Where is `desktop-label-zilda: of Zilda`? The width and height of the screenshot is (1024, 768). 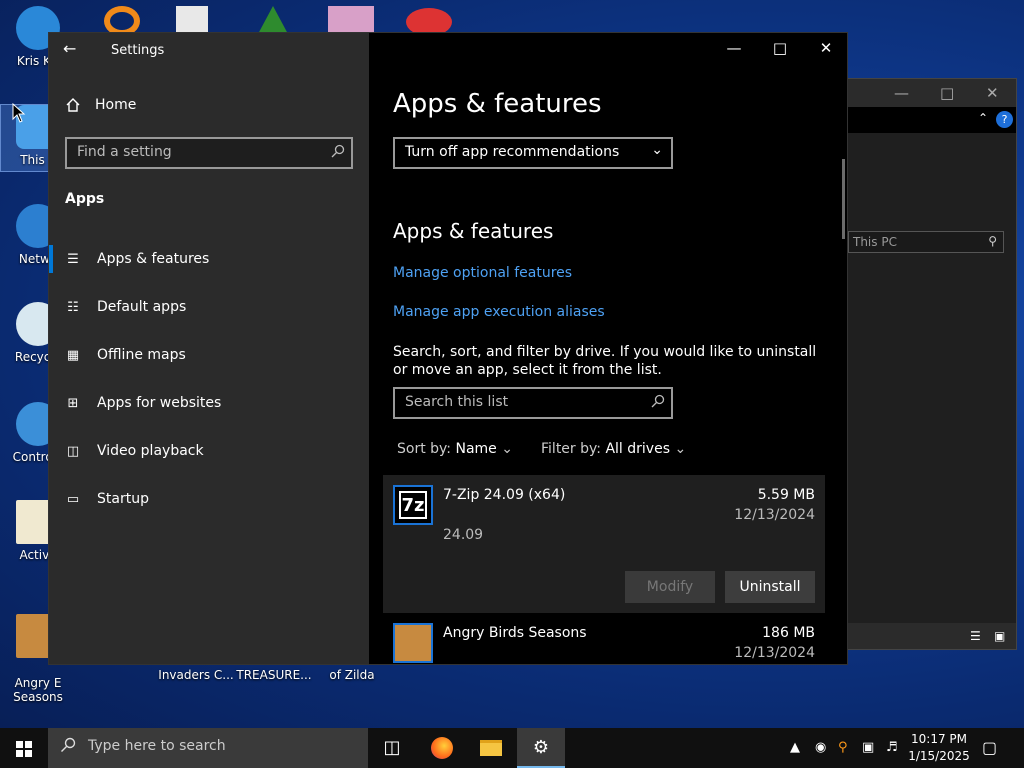 desktop-label-zilda: of Zilda is located at coordinates (352, 675).